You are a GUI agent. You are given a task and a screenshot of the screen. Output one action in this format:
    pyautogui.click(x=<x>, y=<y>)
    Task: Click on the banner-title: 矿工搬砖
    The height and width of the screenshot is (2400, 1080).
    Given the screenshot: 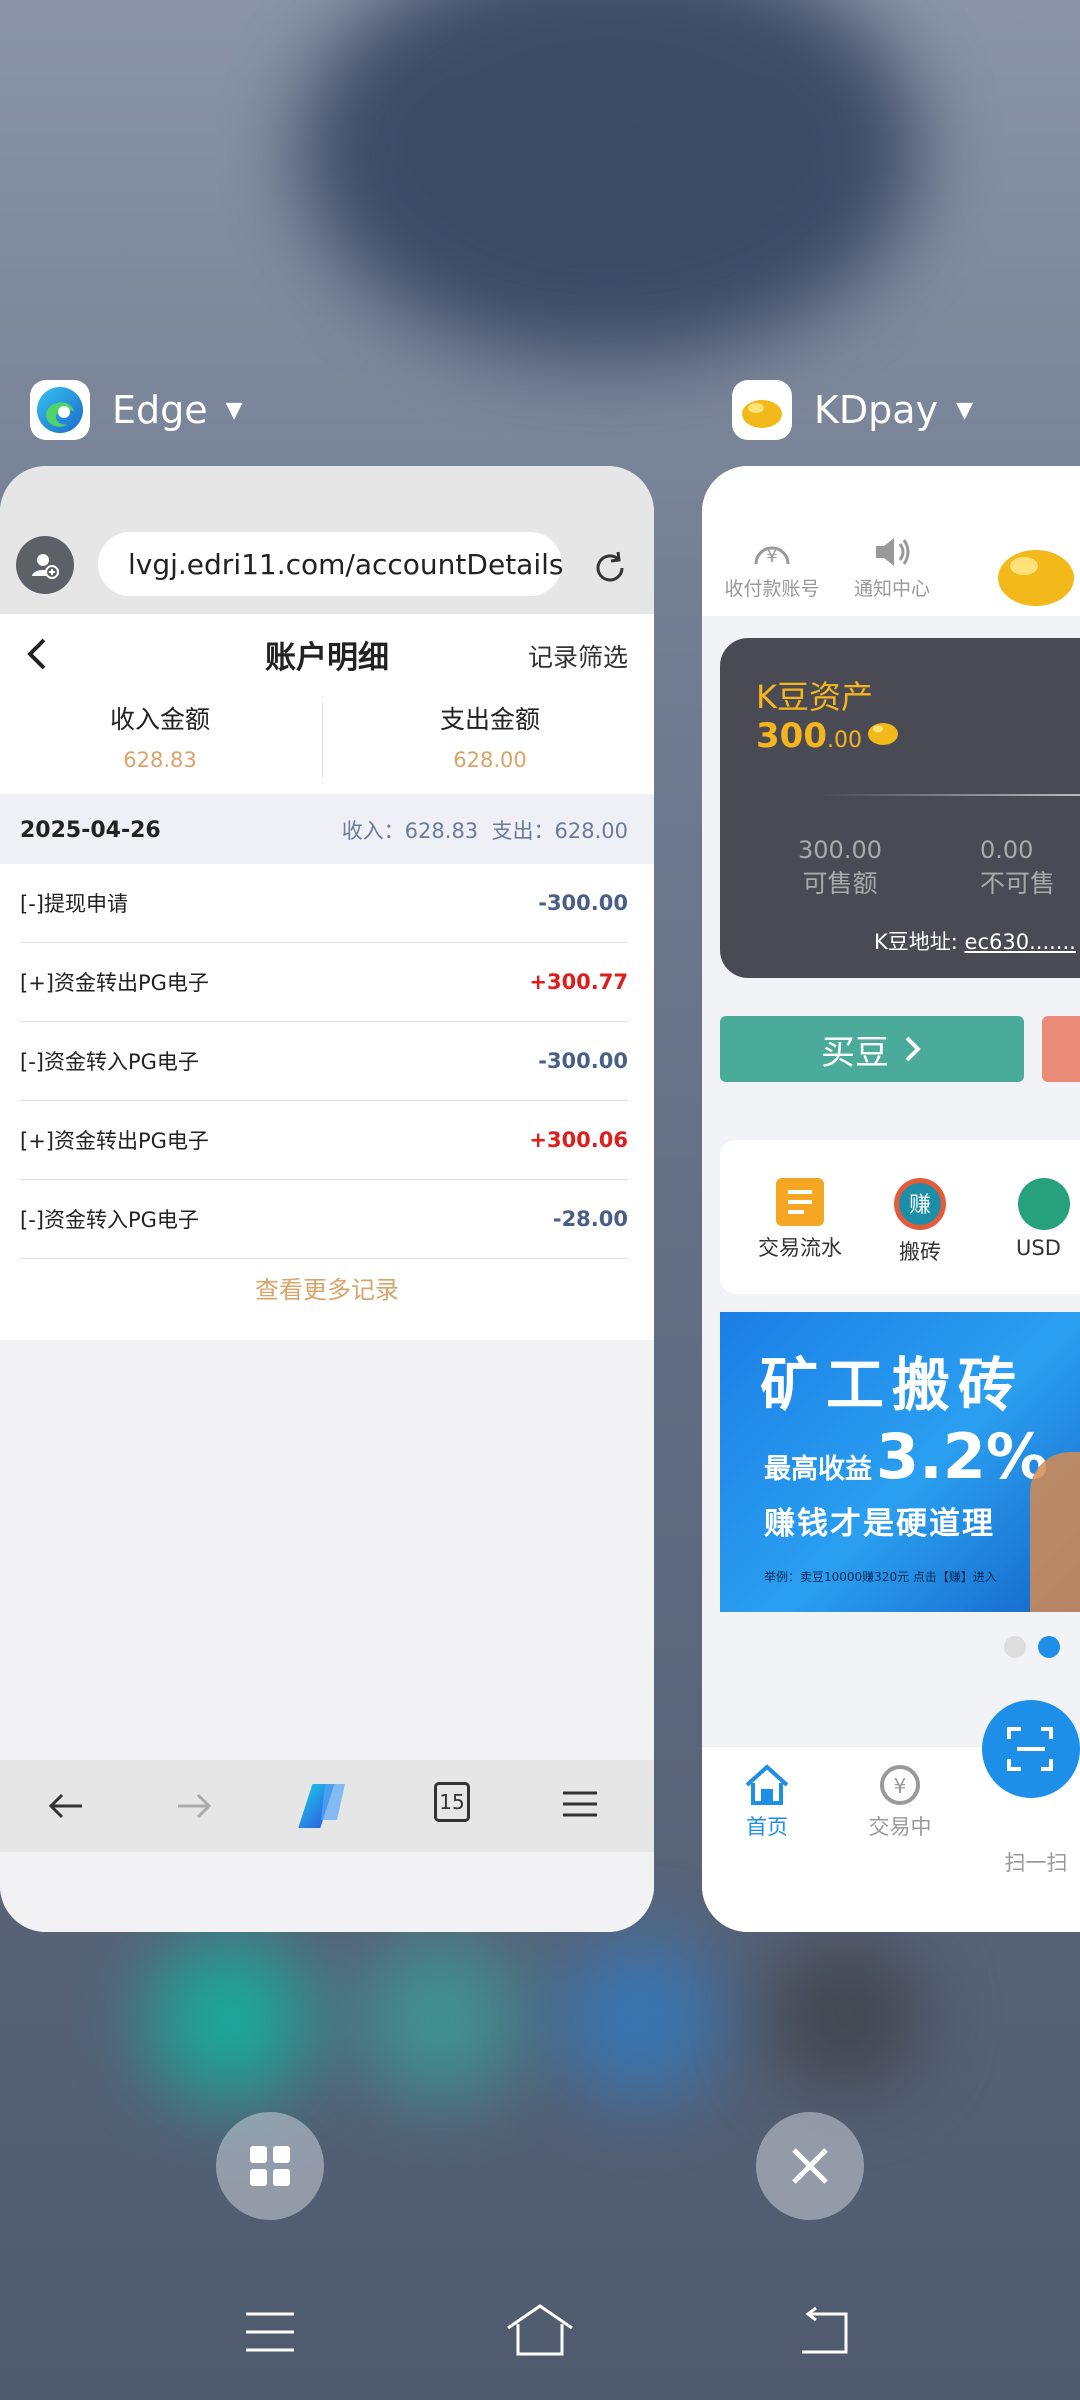 What is the action you would take?
    pyautogui.click(x=892, y=1385)
    